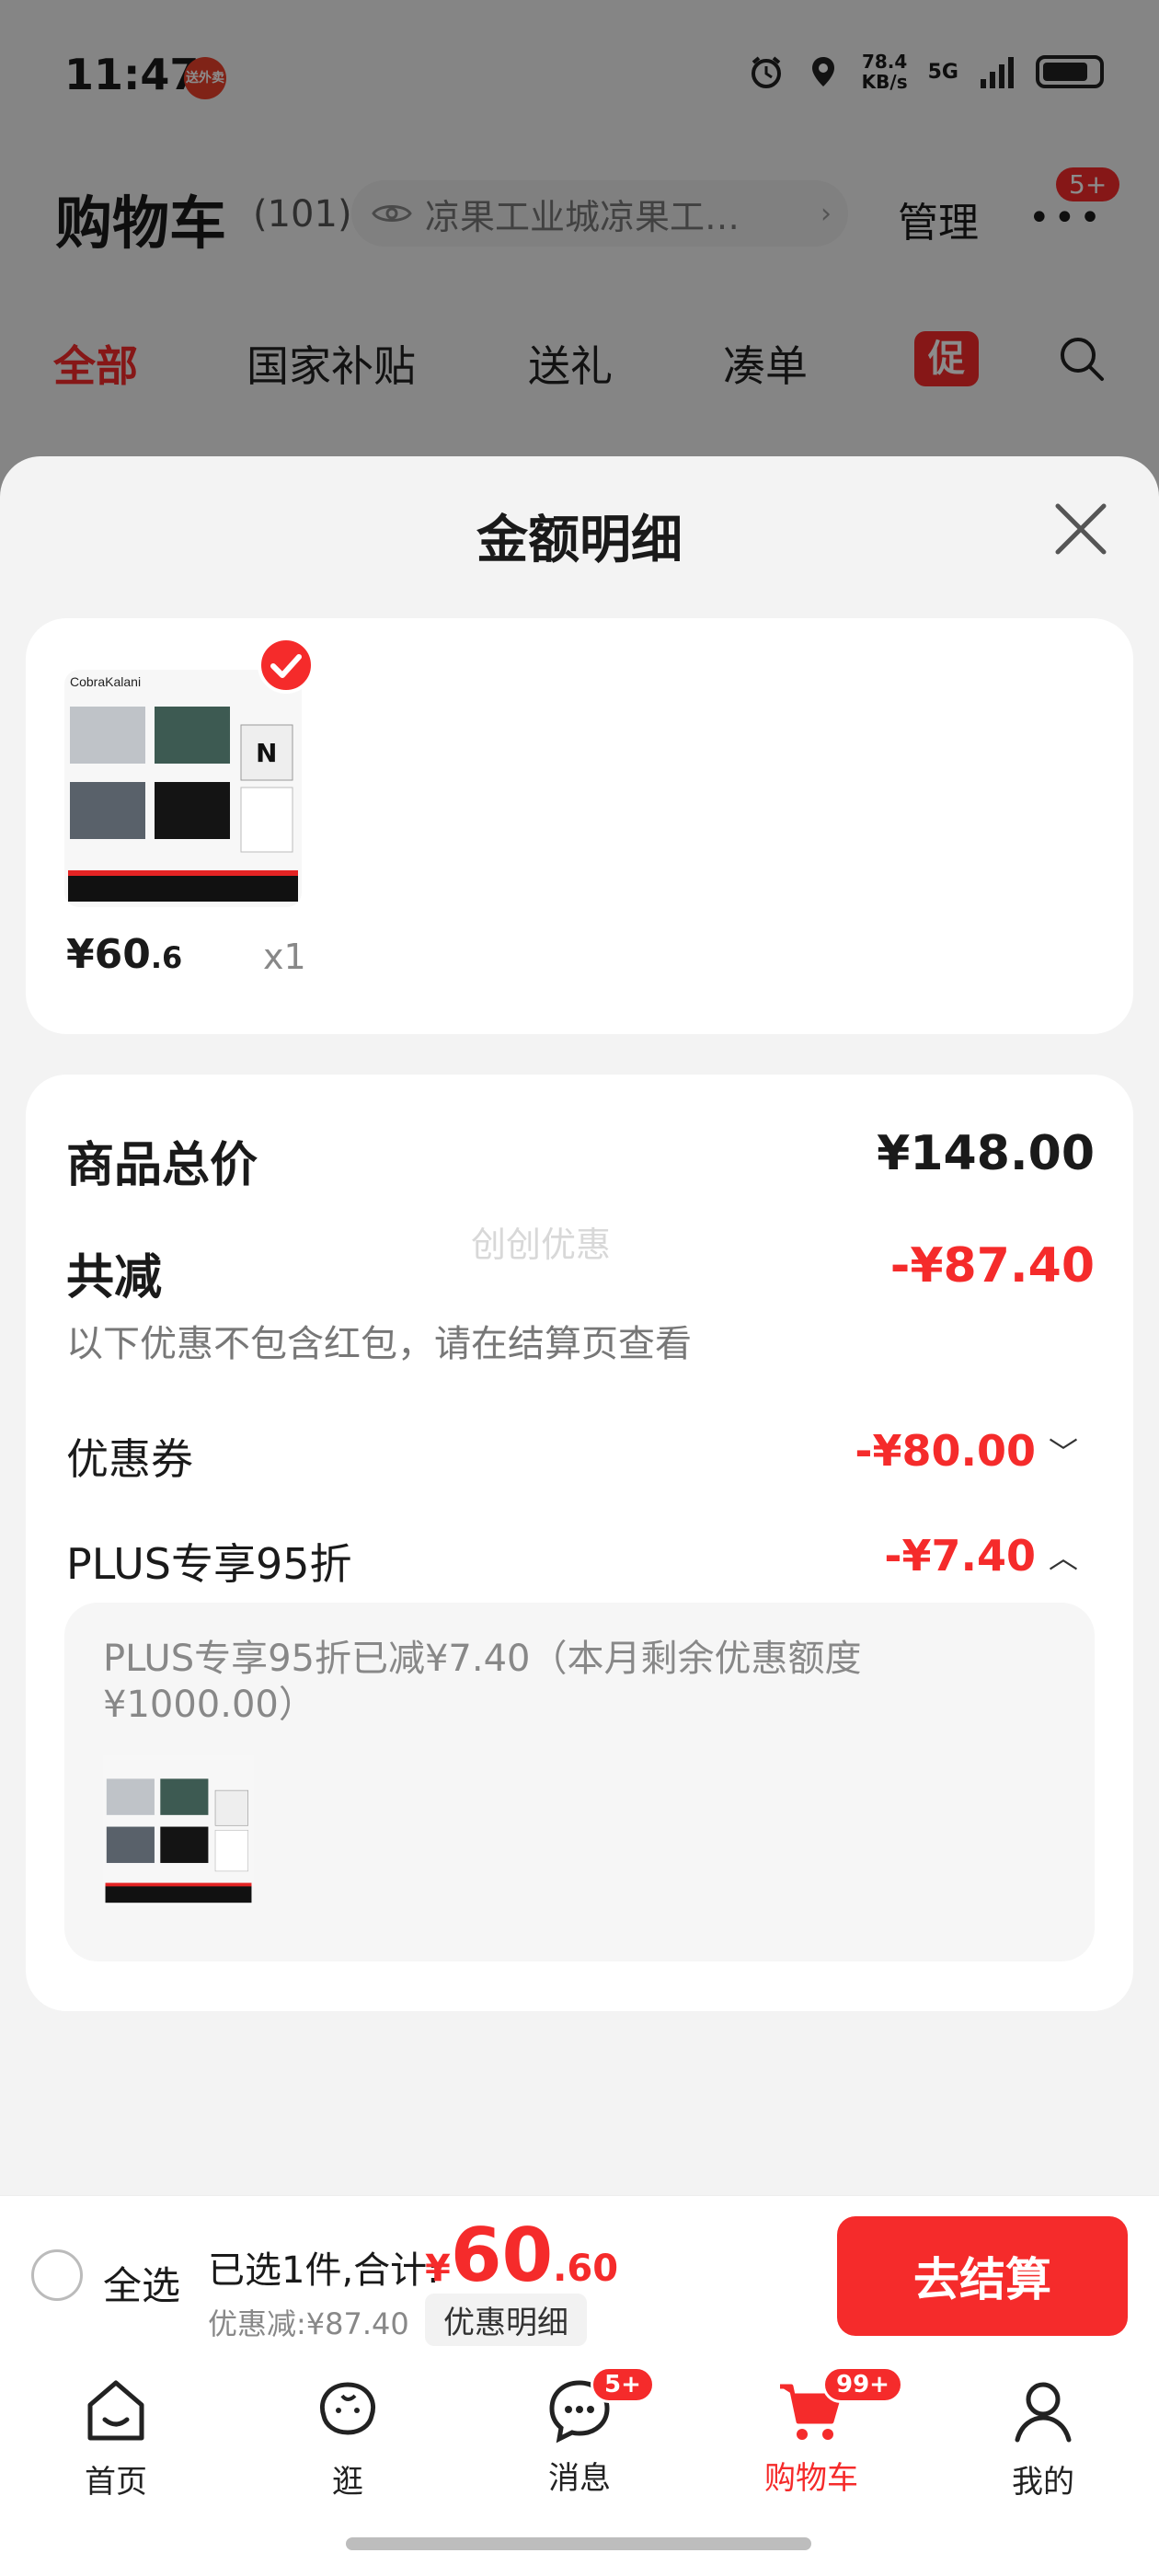 This screenshot has height=2576, width=1159. I want to click on product-image-art: CobraKalani N, so click(183, 788).